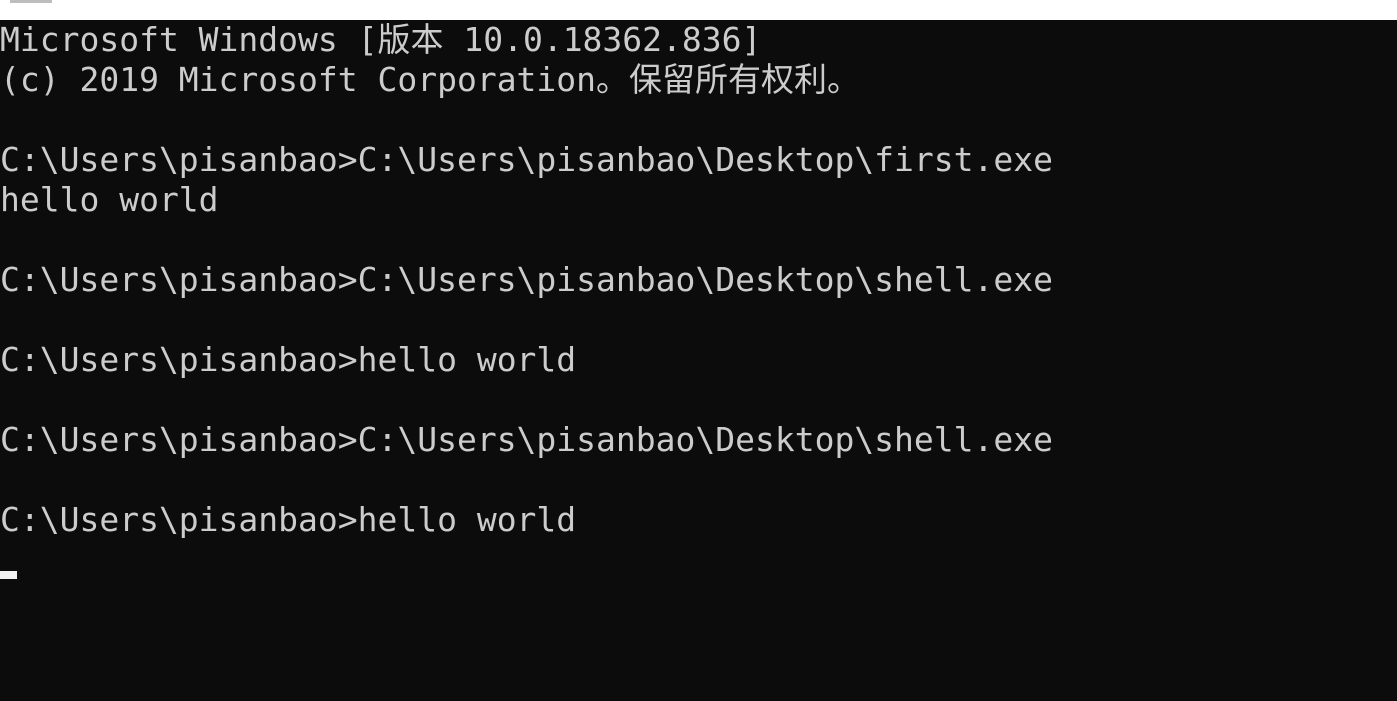 Image resolution: width=1397 pixels, height=701 pixels. What do you see at coordinates (31, 1) in the screenshot?
I see `window-icon` at bounding box center [31, 1].